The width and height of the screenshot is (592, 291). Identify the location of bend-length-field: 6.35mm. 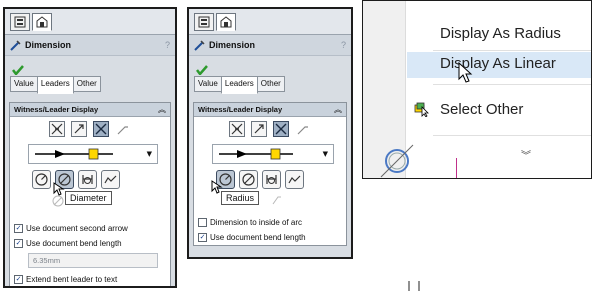
(93, 260).